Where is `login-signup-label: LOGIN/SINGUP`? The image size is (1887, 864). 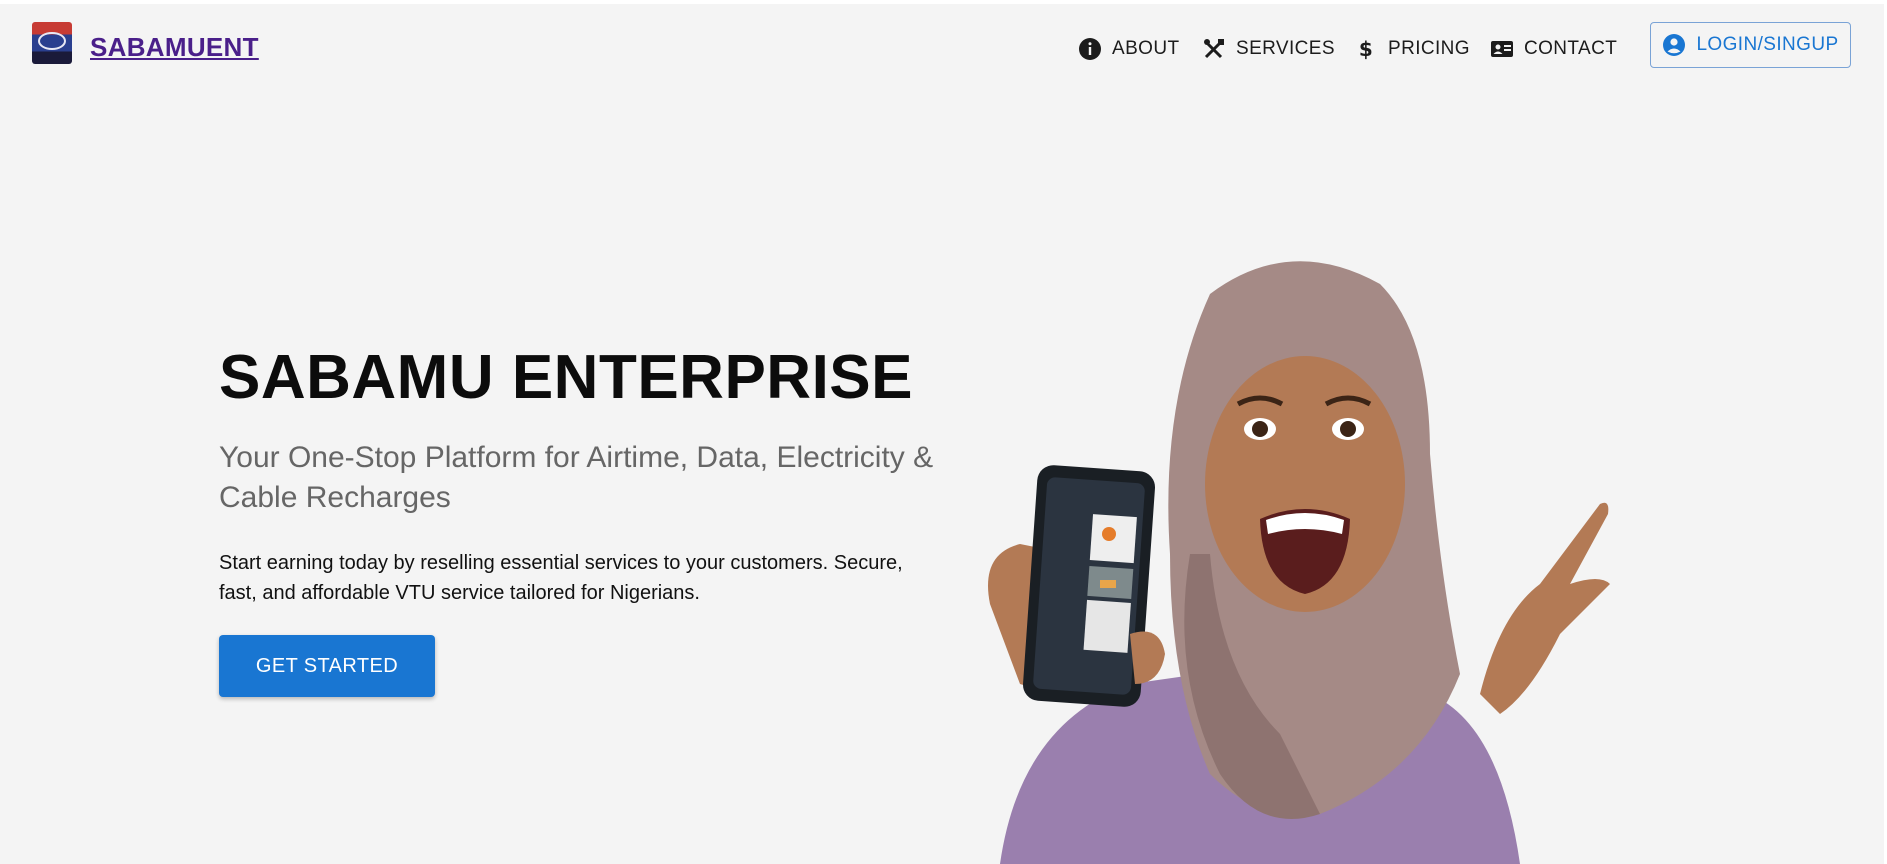 login-signup-label: LOGIN/SINGUP is located at coordinates (1767, 44).